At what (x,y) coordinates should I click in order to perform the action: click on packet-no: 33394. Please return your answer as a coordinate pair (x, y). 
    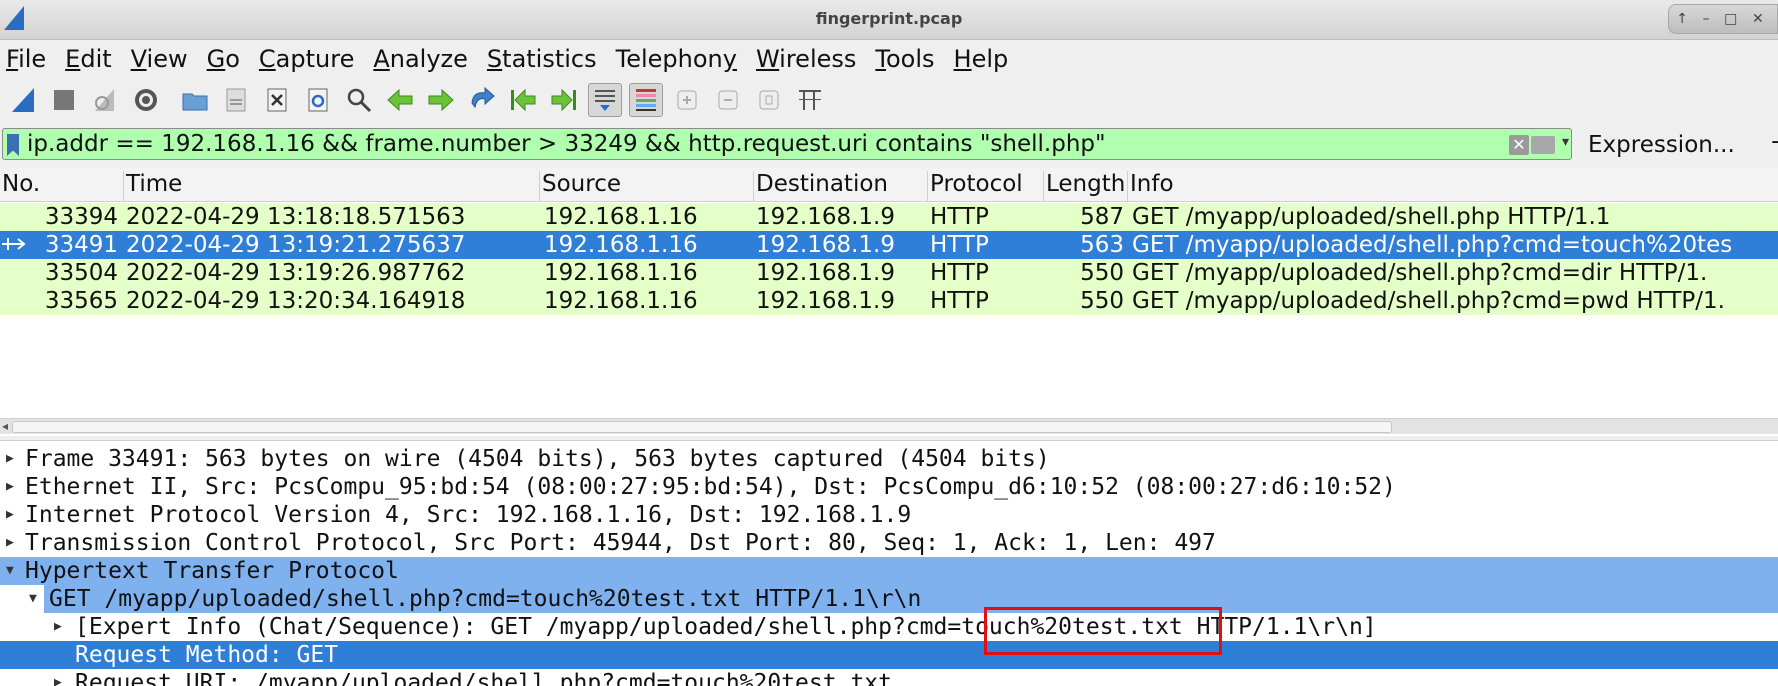
    Looking at the image, I should click on (81, 217).